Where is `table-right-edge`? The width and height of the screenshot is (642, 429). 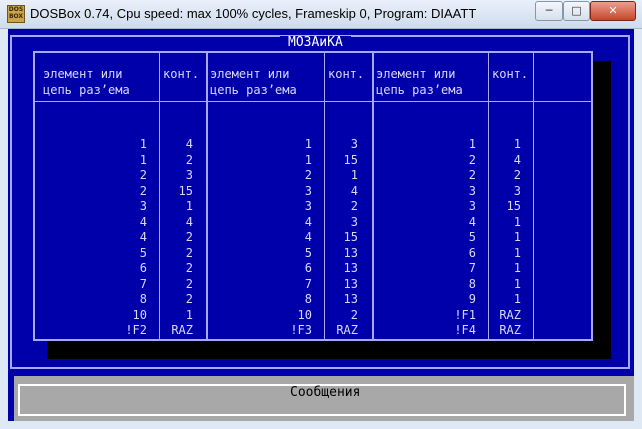 table-right-edge is located at coordinates (533, 196).